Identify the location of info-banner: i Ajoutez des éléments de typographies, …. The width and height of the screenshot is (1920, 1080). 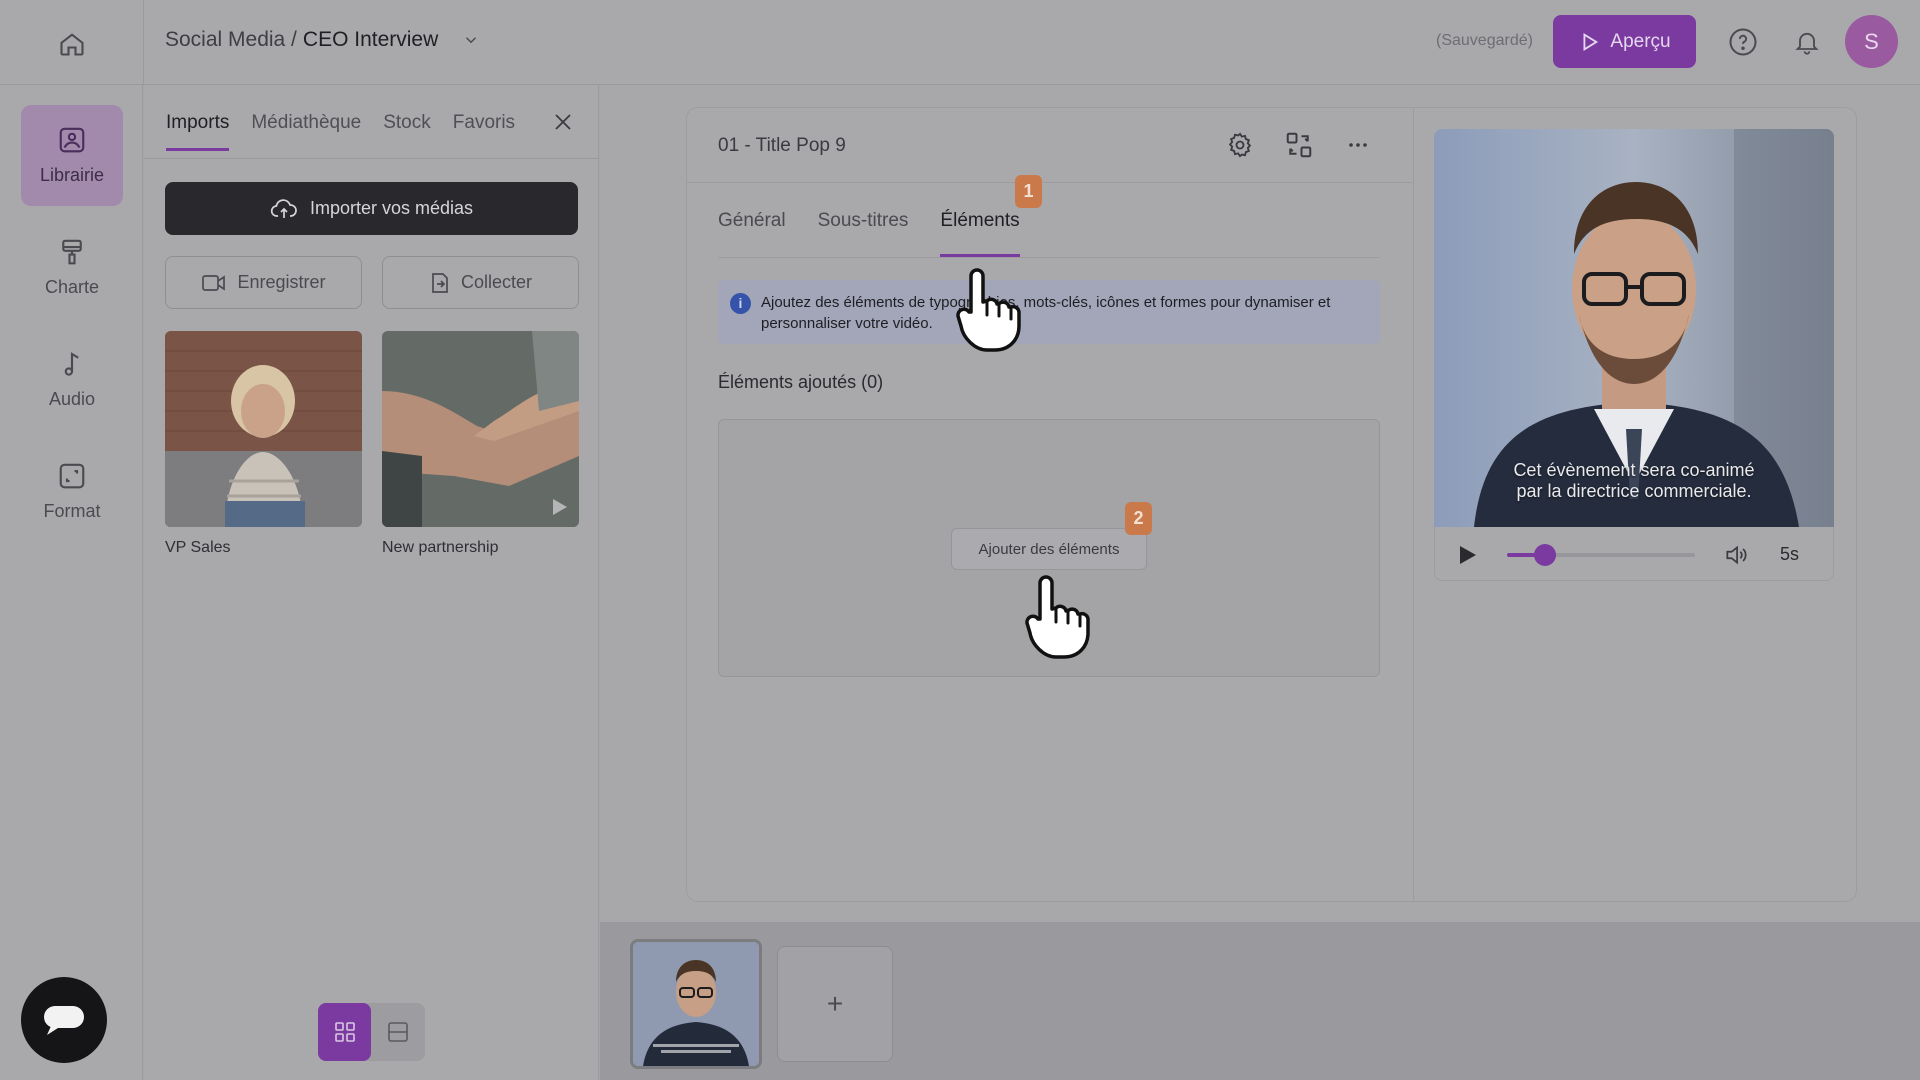
(1049, 312).